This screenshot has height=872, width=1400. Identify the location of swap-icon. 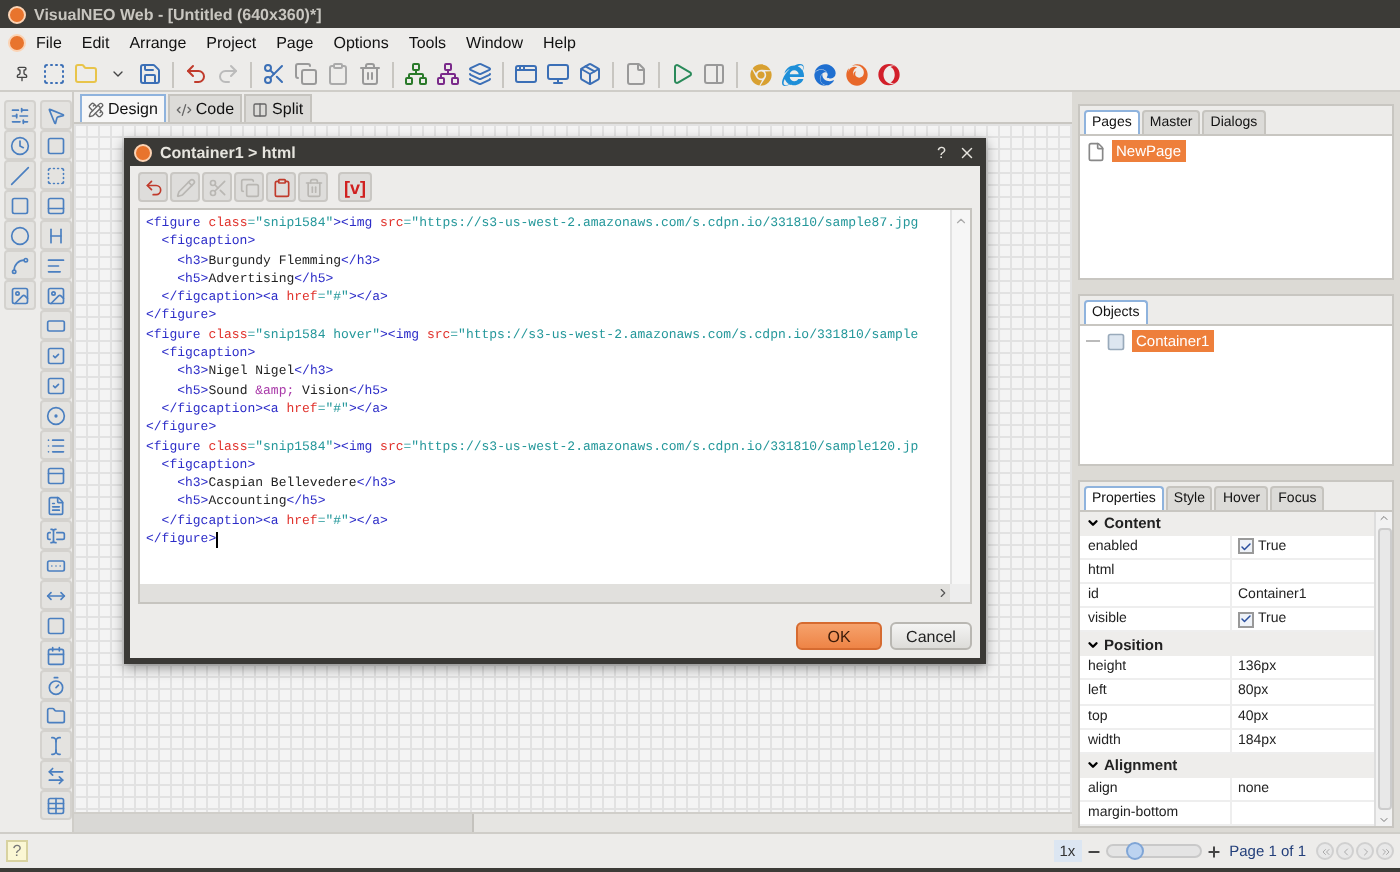
(56, 775).